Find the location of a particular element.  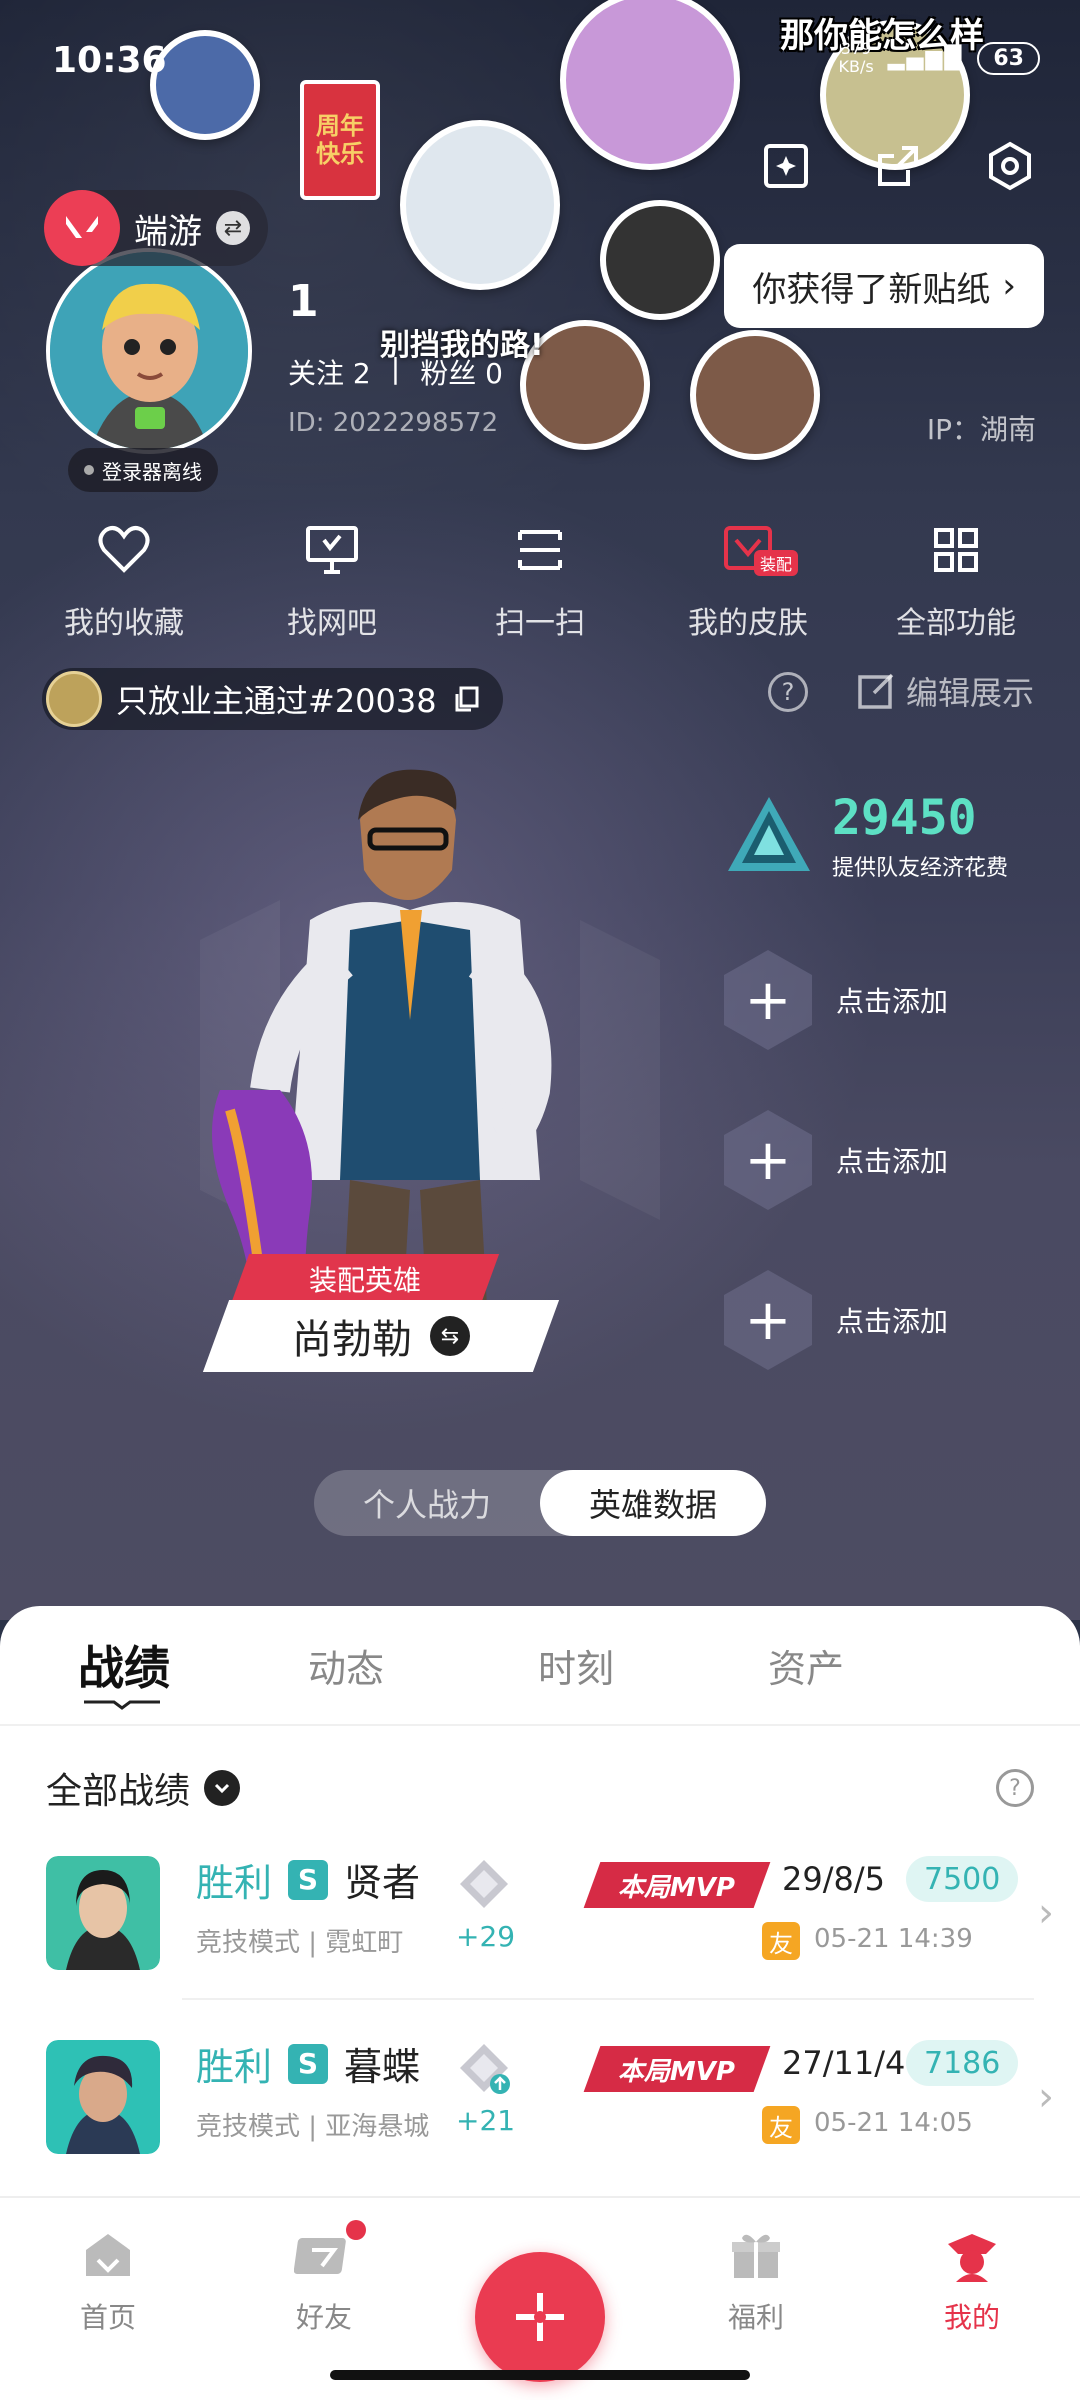

game-mode: 竞技模式 | 亚海悬城 is located at coordinates (313, 2127).